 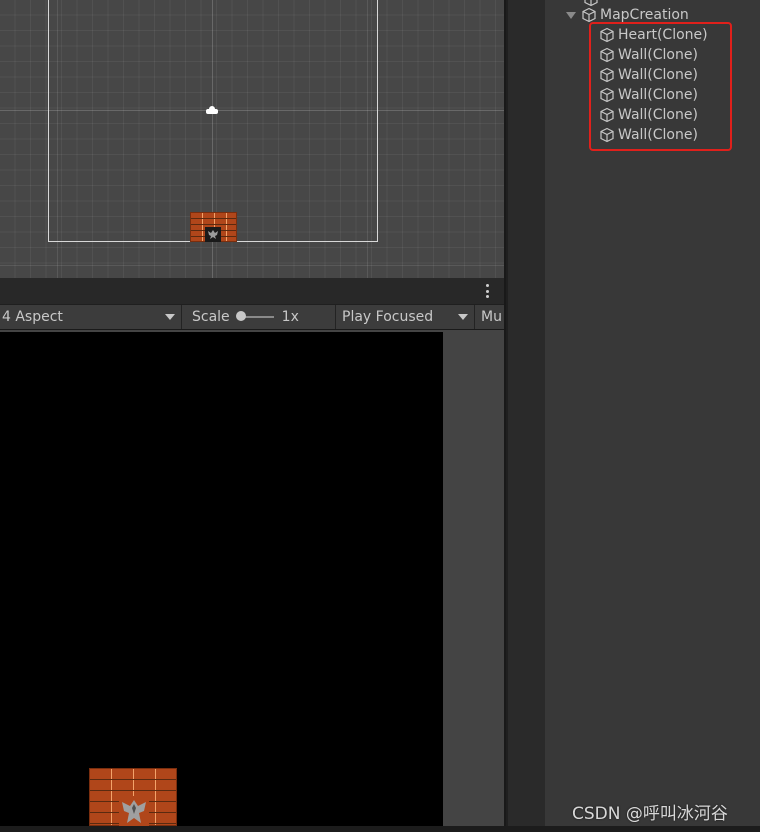 What do you see at coordinates (213, 121) in the screenshot?
I see `camera-bounds` at bounding box center [213, 121].